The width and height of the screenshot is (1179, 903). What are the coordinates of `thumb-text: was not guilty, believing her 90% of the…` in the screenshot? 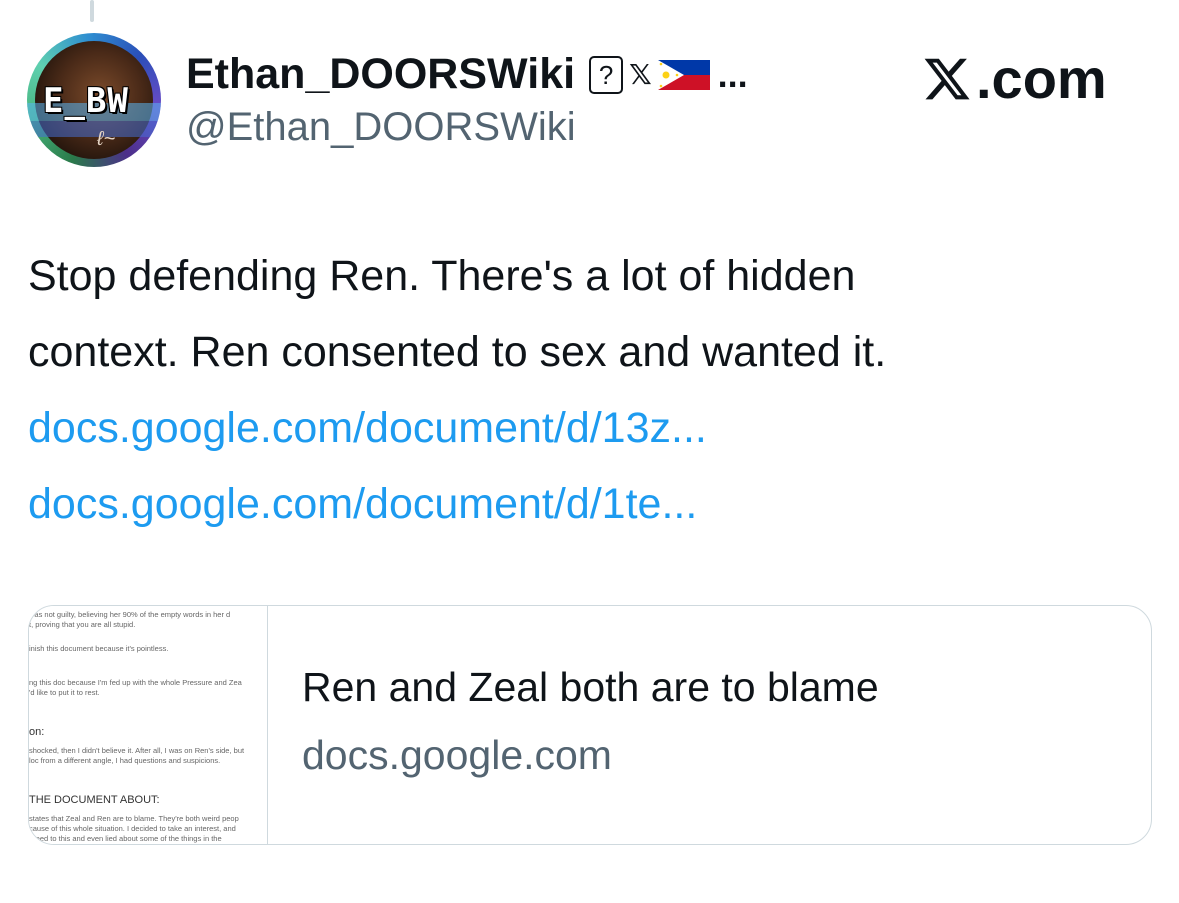 It's located at (130, 614).